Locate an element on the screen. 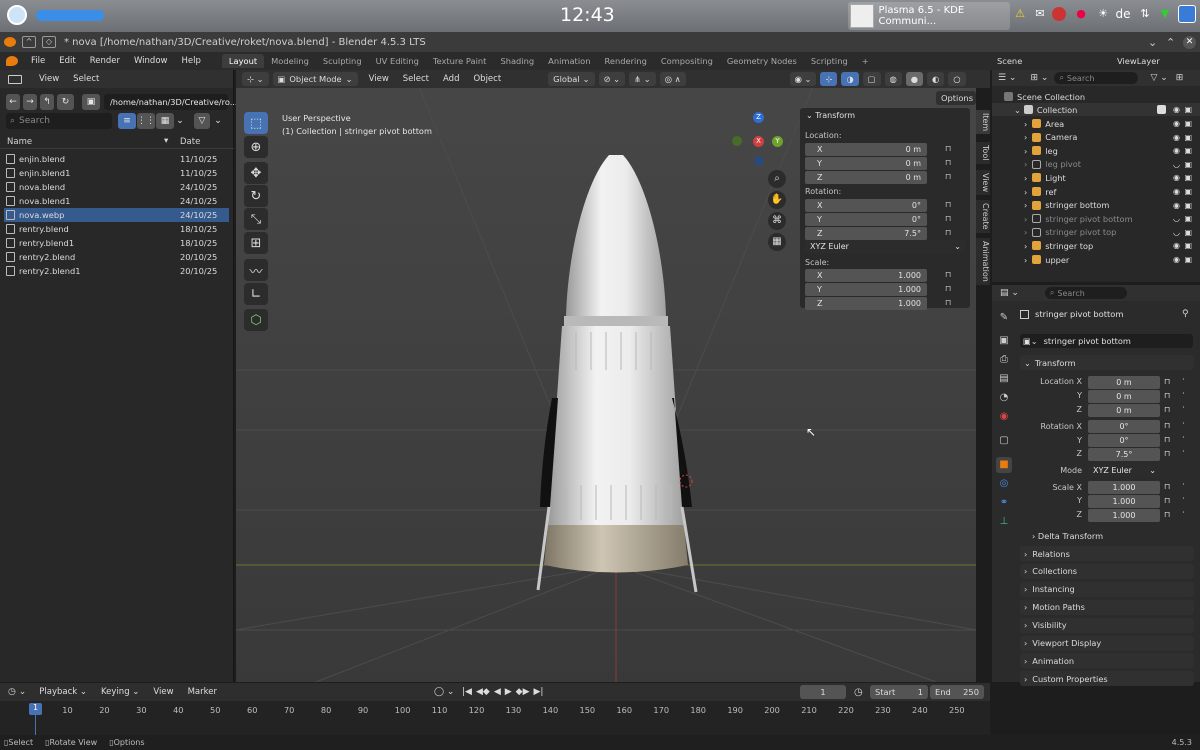  options-dropdown: Options is located at coordinates (956, 98).